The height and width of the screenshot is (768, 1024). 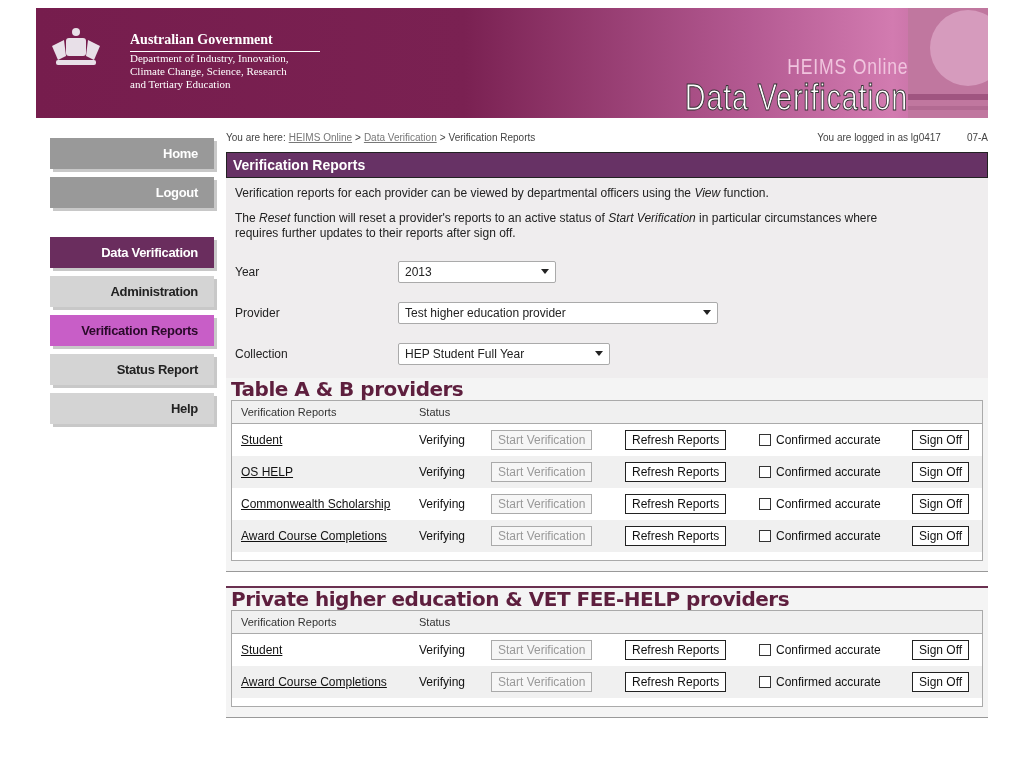 What do you see at coordinates (132, 252) in the screenshot?
I see `sidebar-item: Data Verification` at bounding box center [132, 252].